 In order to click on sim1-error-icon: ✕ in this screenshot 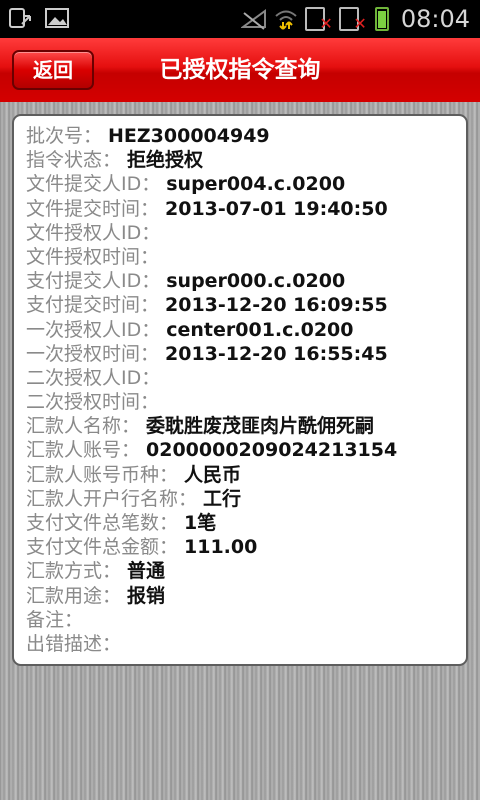, I will do `click(318, 20)`.